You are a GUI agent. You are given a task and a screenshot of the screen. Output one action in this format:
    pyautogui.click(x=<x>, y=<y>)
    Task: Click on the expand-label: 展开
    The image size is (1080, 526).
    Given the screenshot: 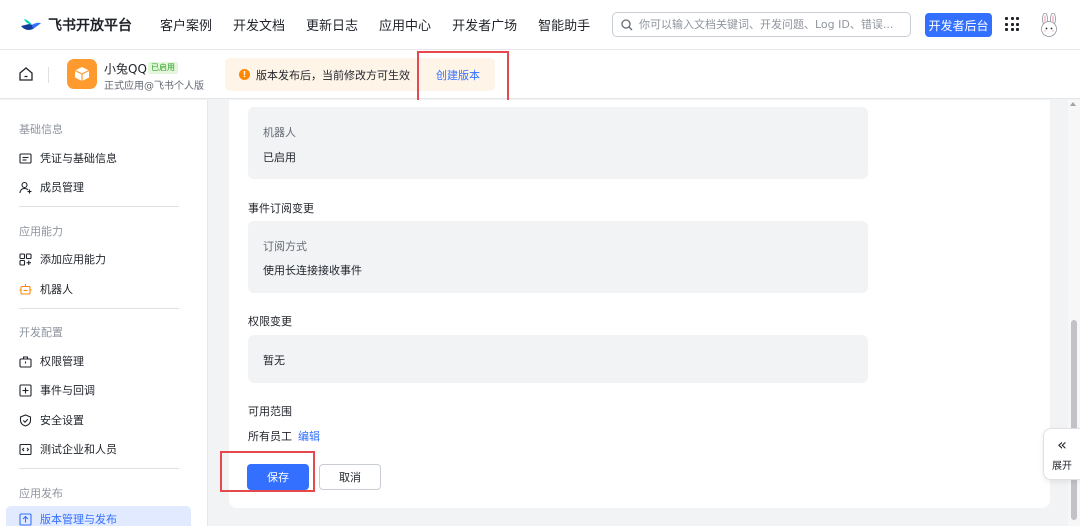 What is the action you would take?
    pyautogui.click(x=1062, y=466)
    